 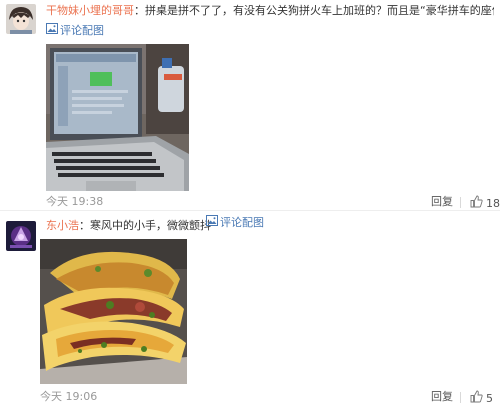 What do you see at coordinates (270, 226) in the screenshot?
I see `comment-text-line: 东小浩：寒风中的小手，微微颤抖` at bounding box center [270, 226].